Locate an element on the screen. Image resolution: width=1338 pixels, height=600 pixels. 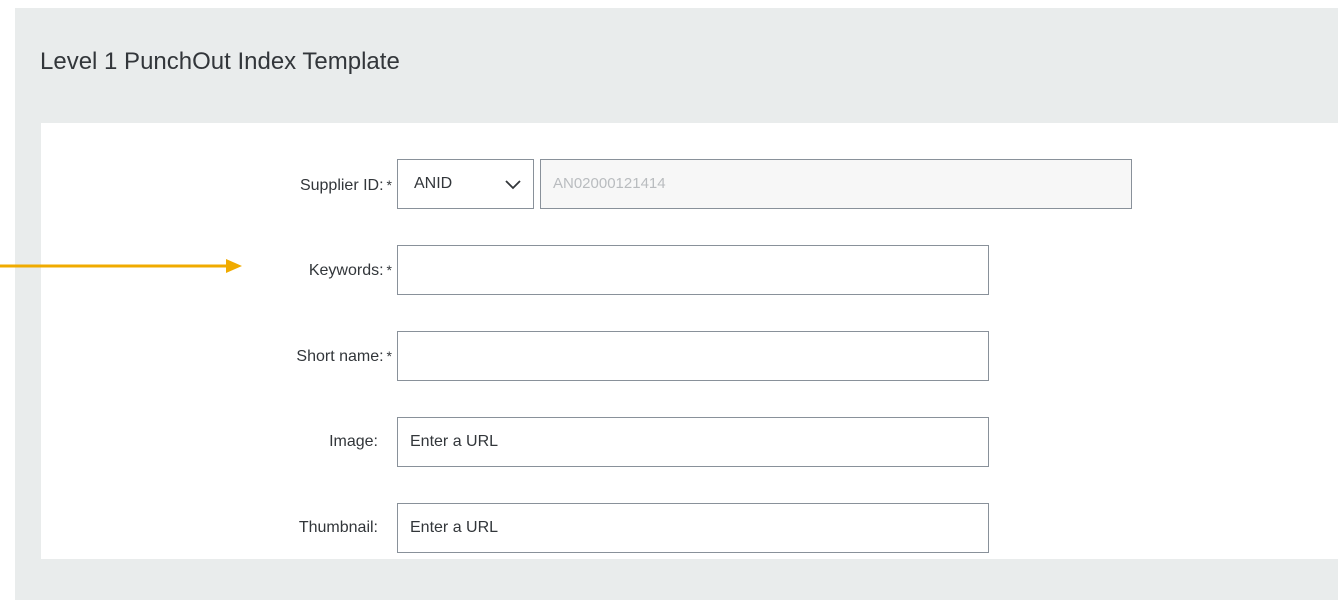
chevron-down-icon is located at coordinates (513, 185).